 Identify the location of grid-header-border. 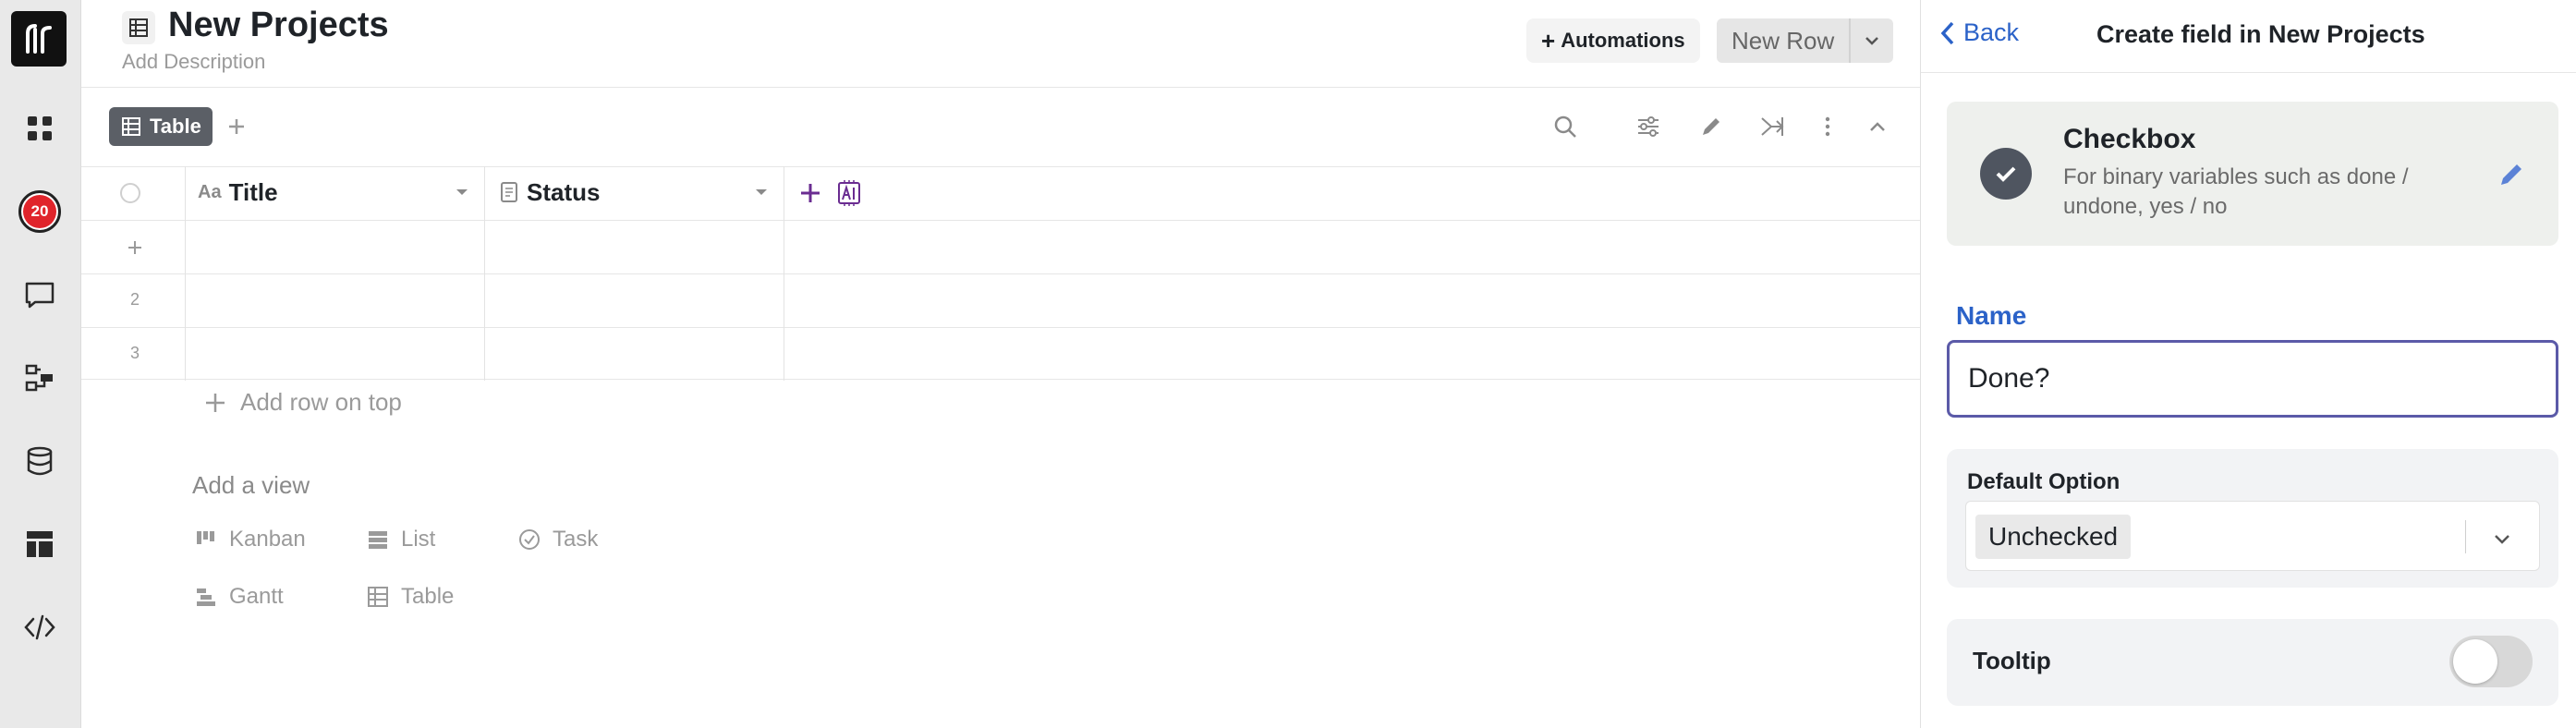
(1000, 220).